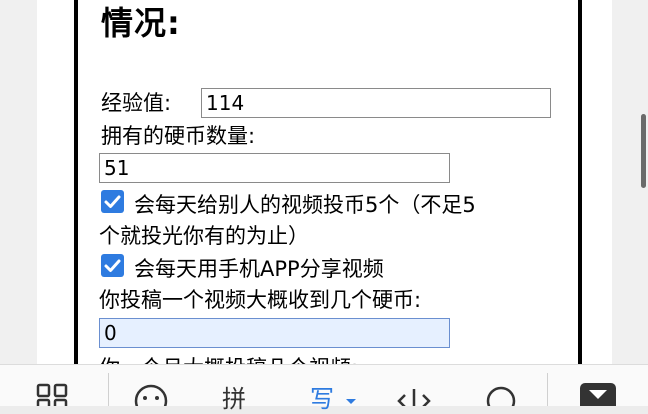 Image resolution: width=648 pixels, height=414 pixels. What do you see at coordinates (141, 23) in the screenshot?
I see `section-heading: 情况:` at bounding box center [141, 23].